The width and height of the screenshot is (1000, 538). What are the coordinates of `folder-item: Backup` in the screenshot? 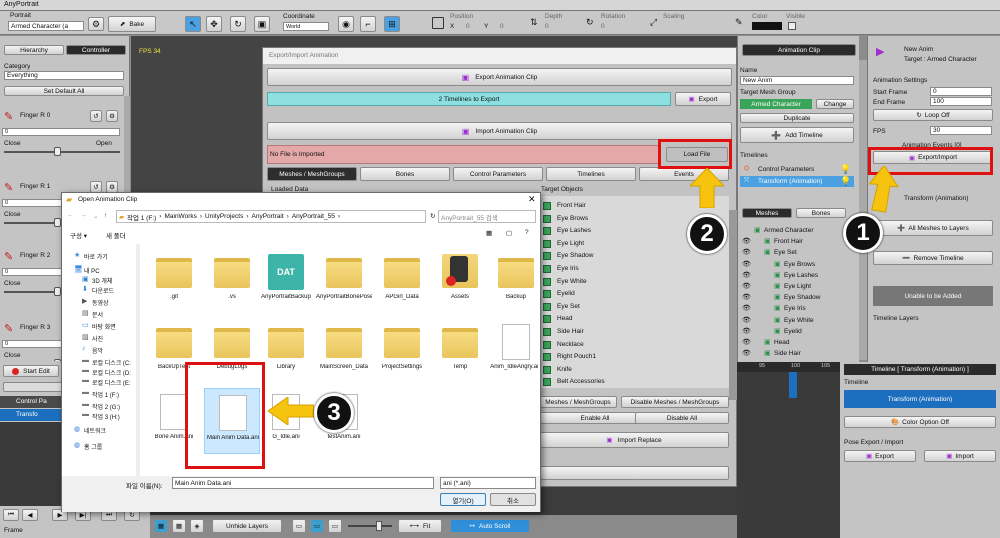 It's located at (513, 281).